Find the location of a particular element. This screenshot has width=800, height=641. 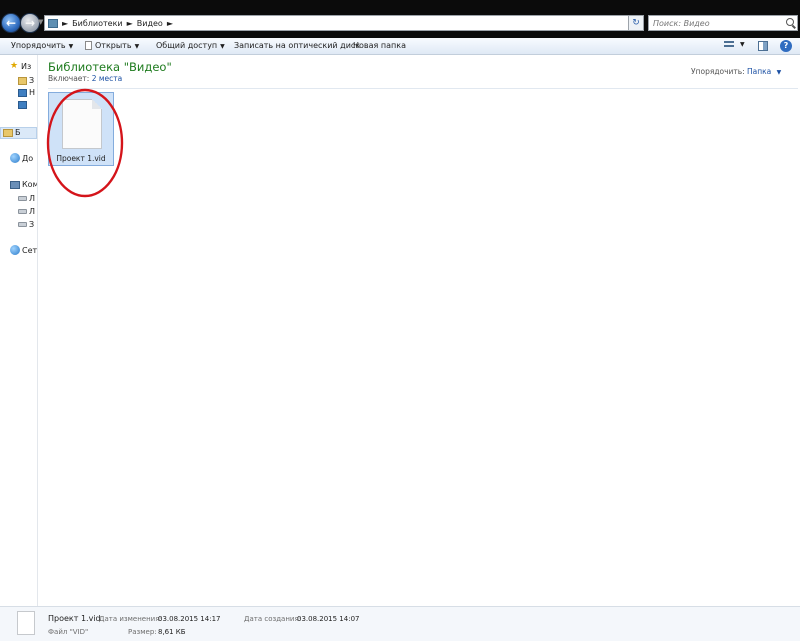

new-folder-label: Новая папка is located at coordinates (379, 45).